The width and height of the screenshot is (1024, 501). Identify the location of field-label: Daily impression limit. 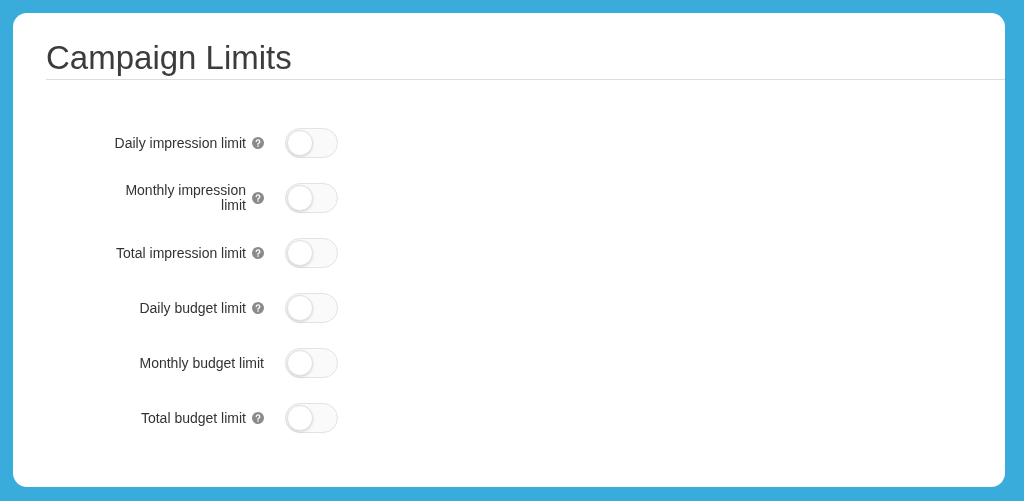
(180, 143).